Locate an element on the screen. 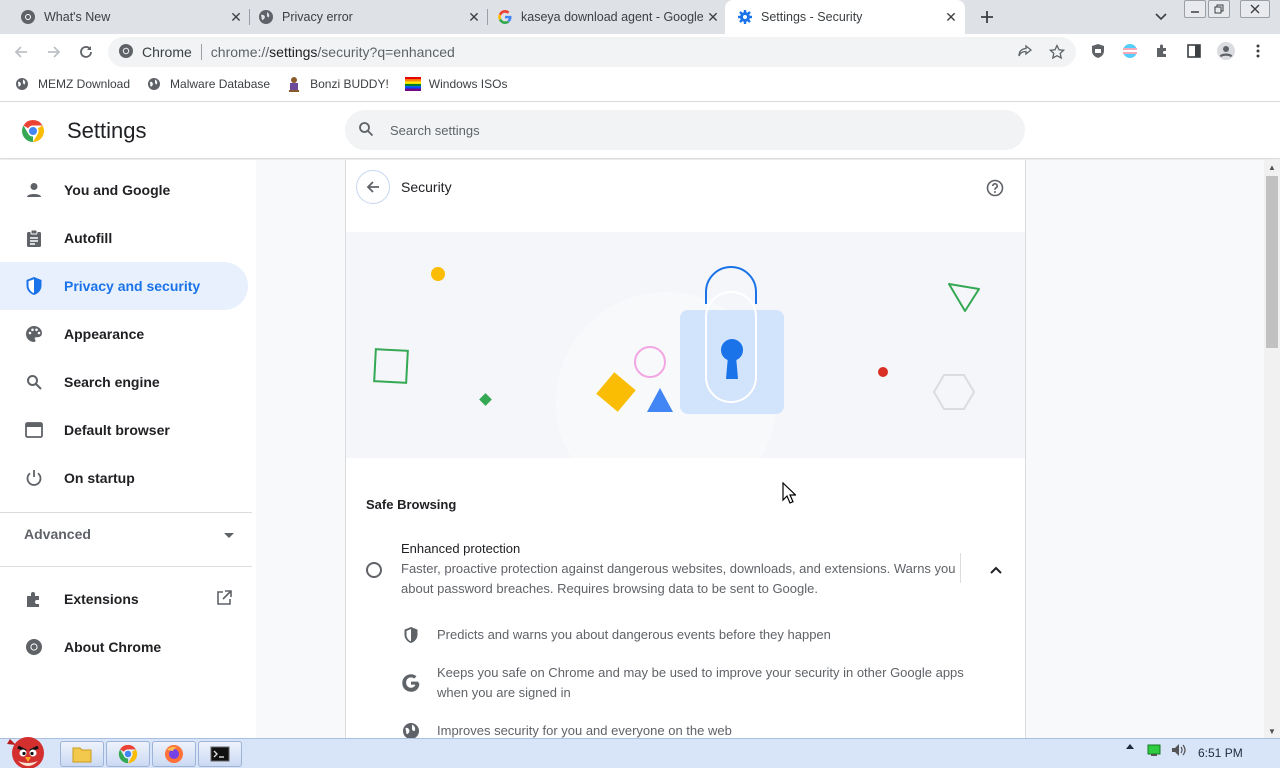 Image resolution: width=1280 pixels, height=768 pixels. reload-button is located at coordinates (86, 52).